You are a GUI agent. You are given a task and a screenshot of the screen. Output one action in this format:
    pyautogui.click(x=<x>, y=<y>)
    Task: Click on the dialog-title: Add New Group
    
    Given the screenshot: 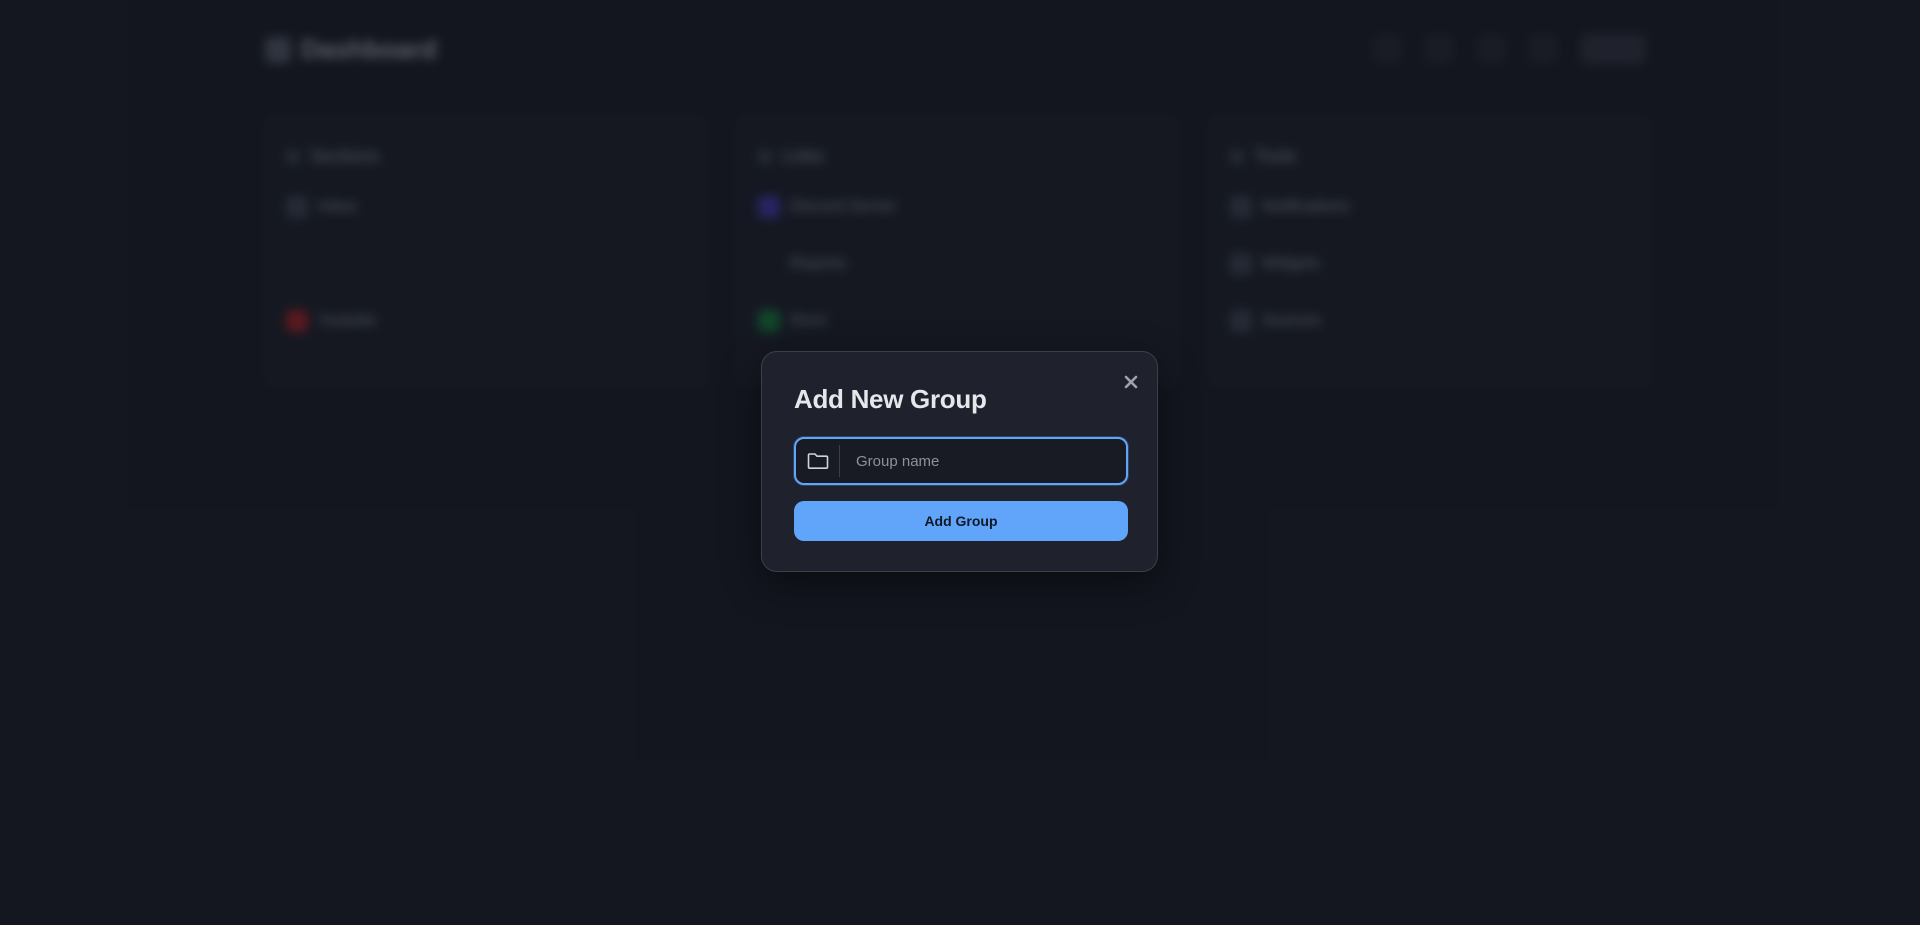 What is the action you would take?
    pyautogui.click(x=890, y=399)
    